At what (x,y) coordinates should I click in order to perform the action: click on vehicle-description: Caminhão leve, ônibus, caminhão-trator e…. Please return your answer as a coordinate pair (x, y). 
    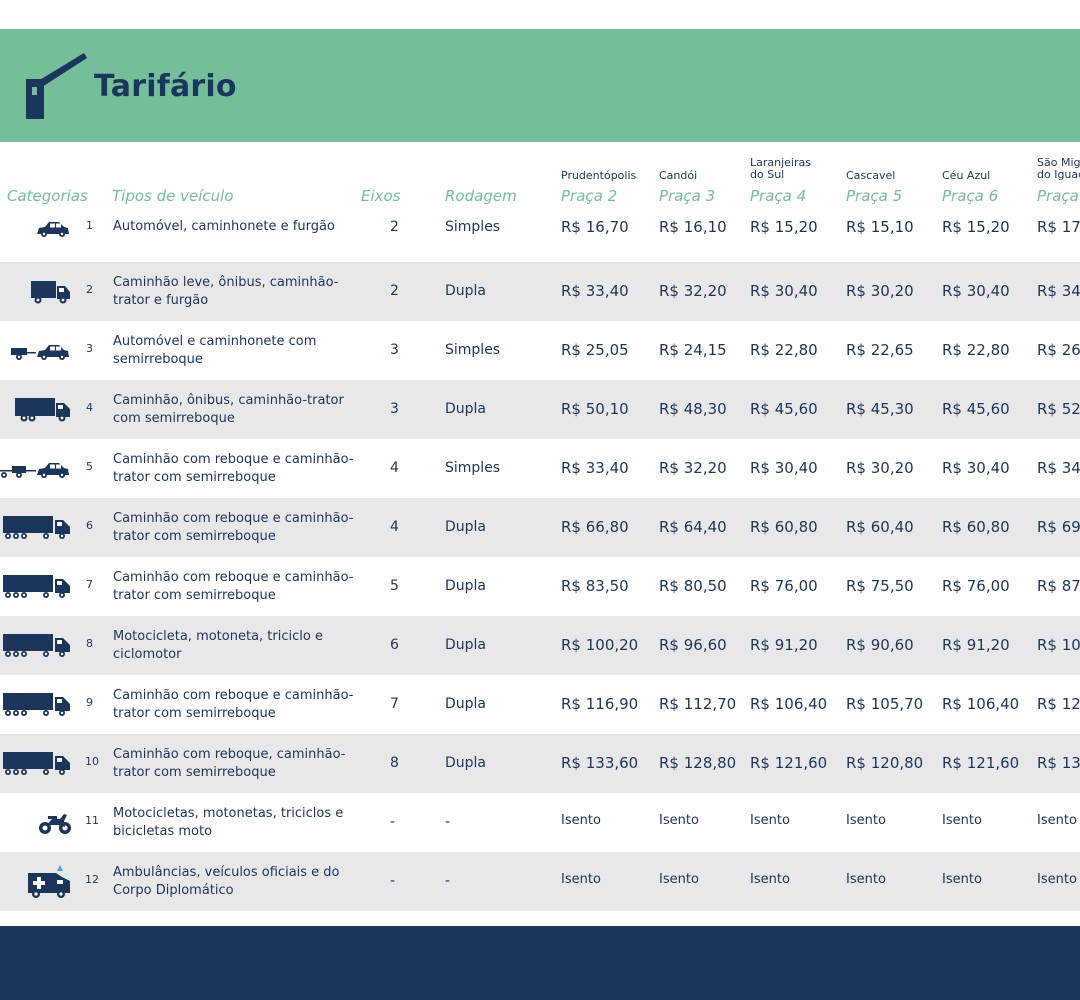
    Looking at the image, I should click on (226, 291).